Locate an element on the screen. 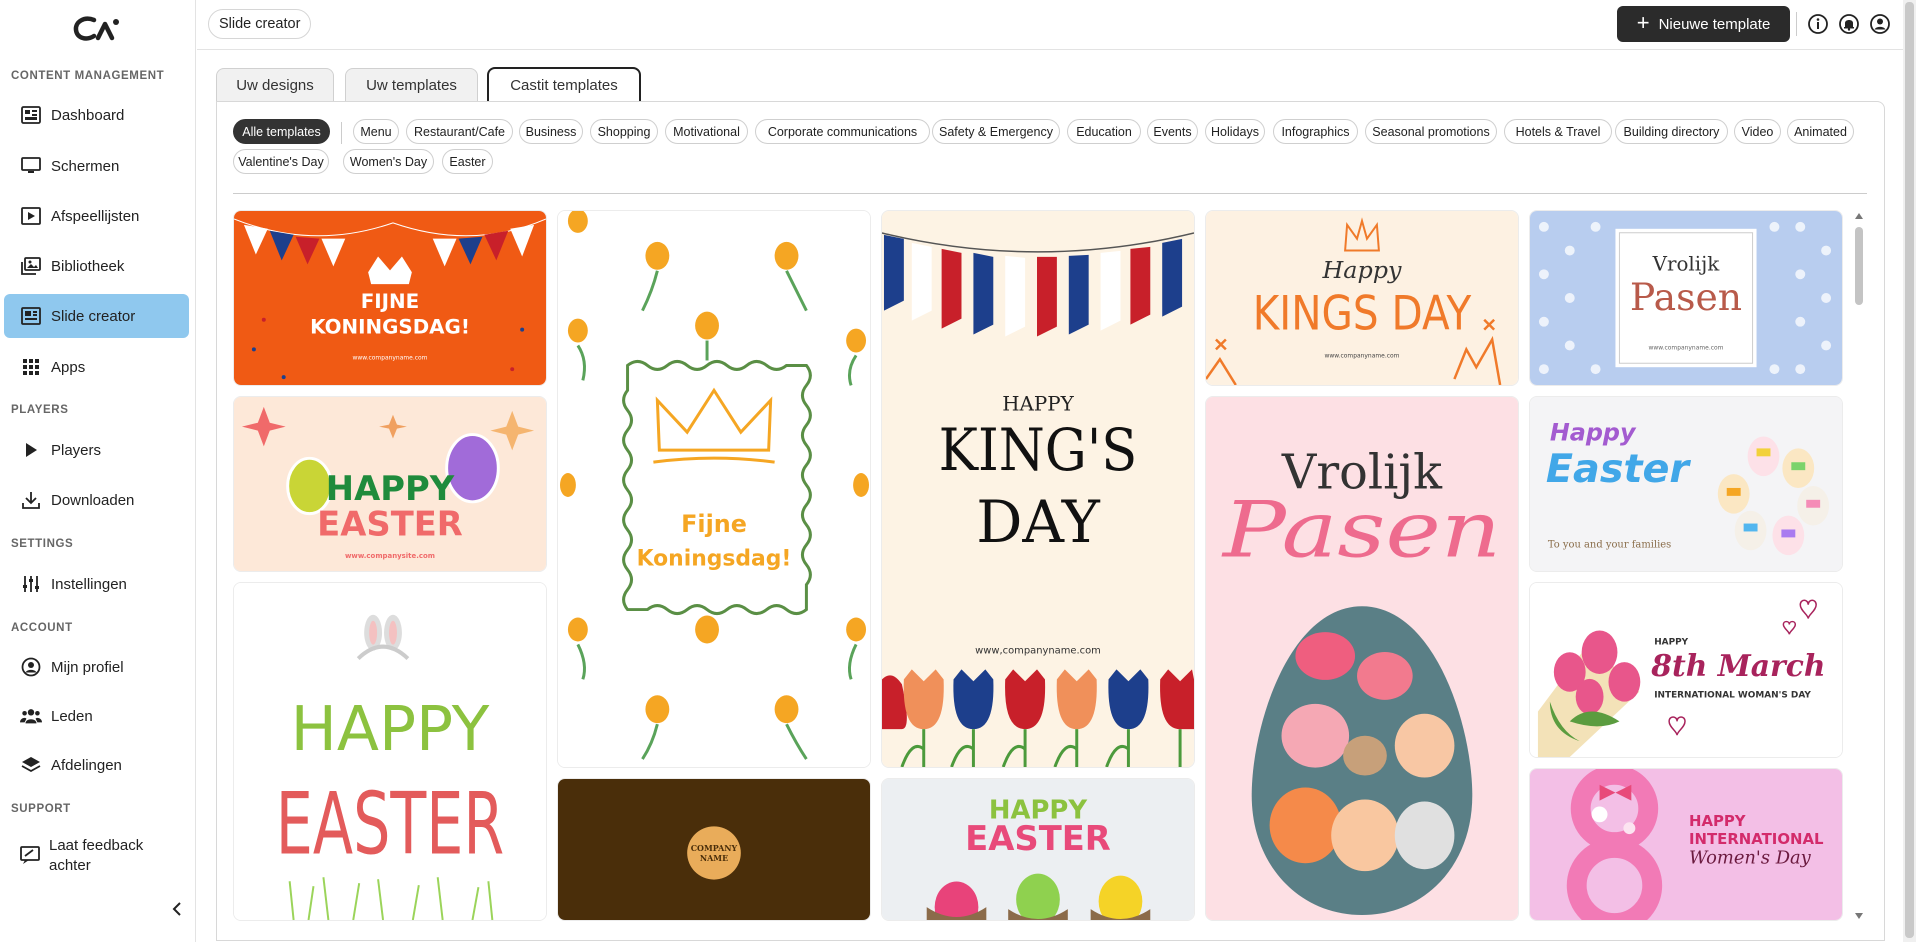  sidebar-item-label: Mijn profiel is located at coordinates (87, 667).